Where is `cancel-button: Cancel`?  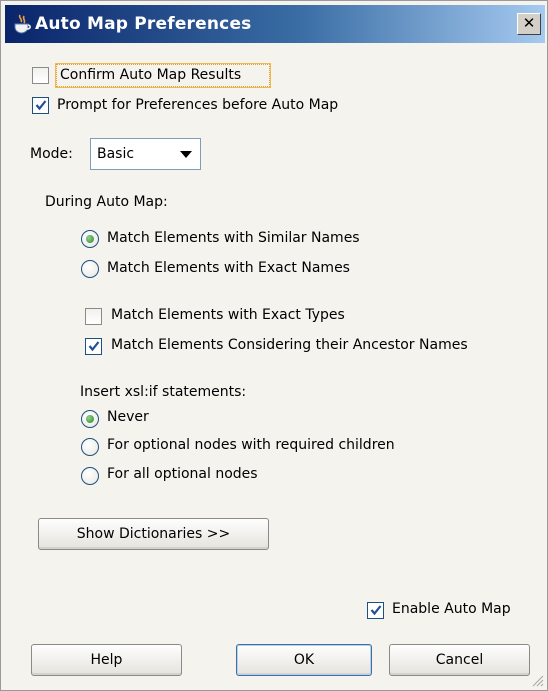
cancel-button: Cancel is located at coordinates (459, 660).